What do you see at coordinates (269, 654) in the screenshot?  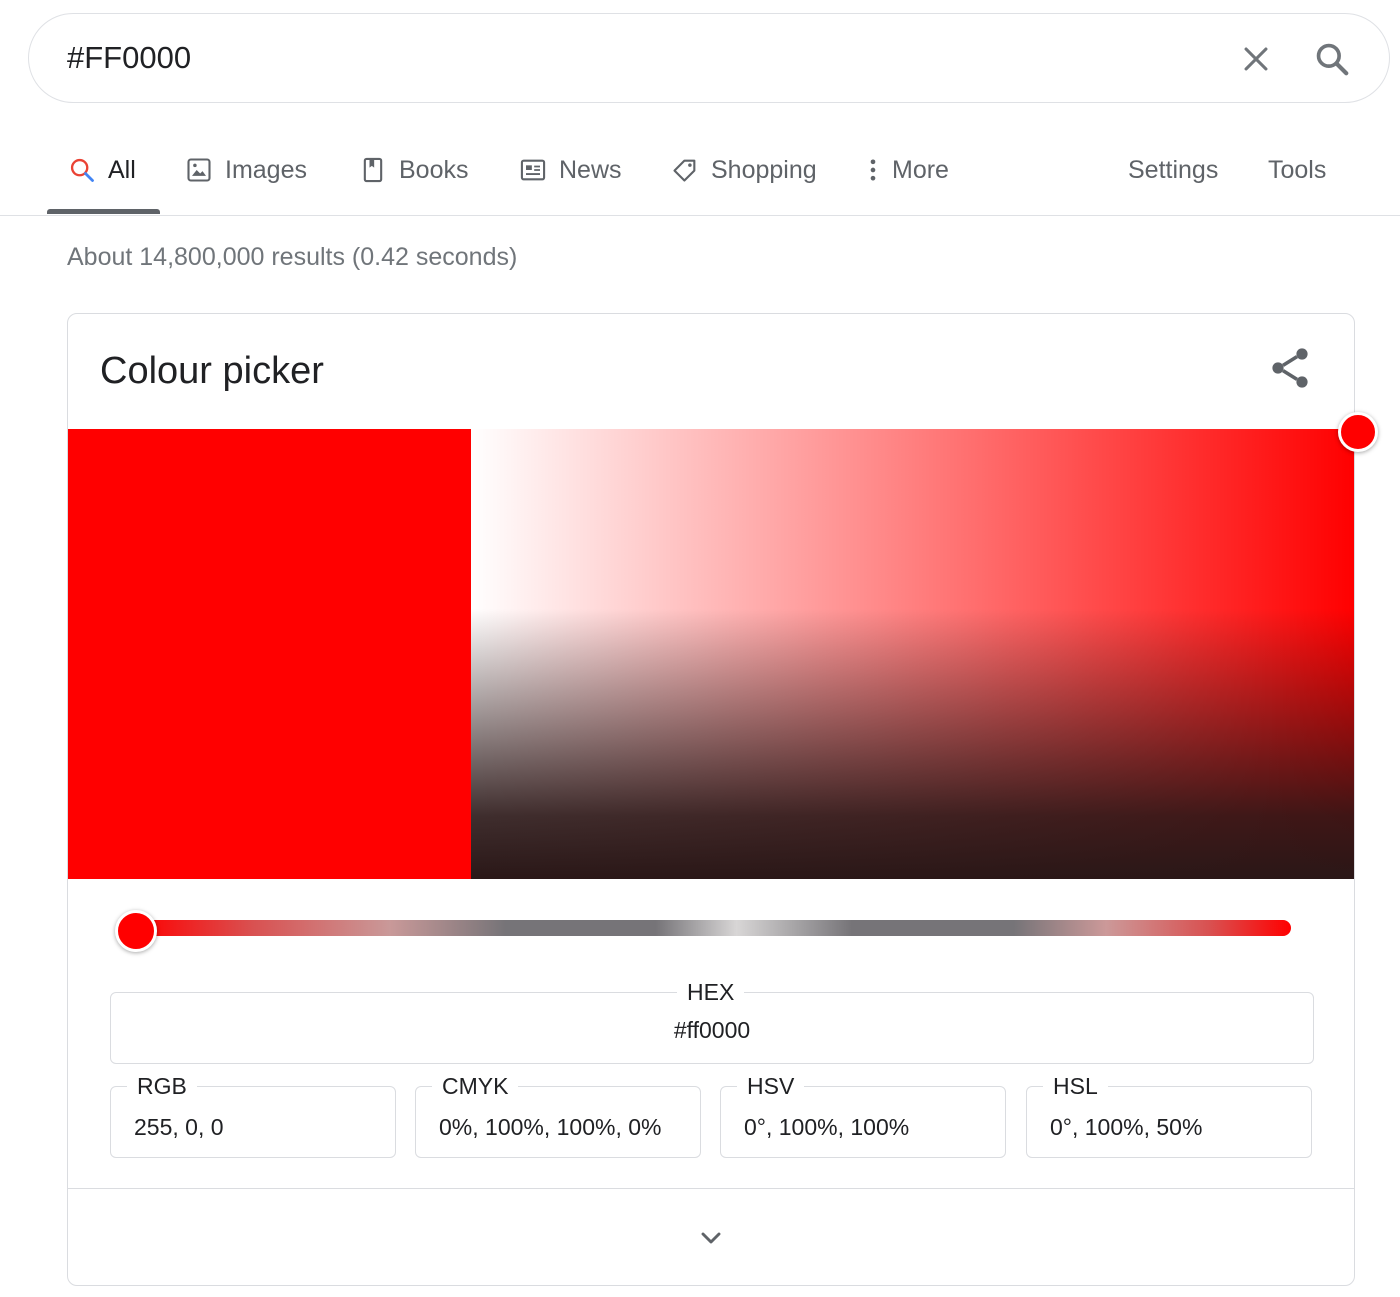 I see `color-swatch` at bounding box center [269, 654].